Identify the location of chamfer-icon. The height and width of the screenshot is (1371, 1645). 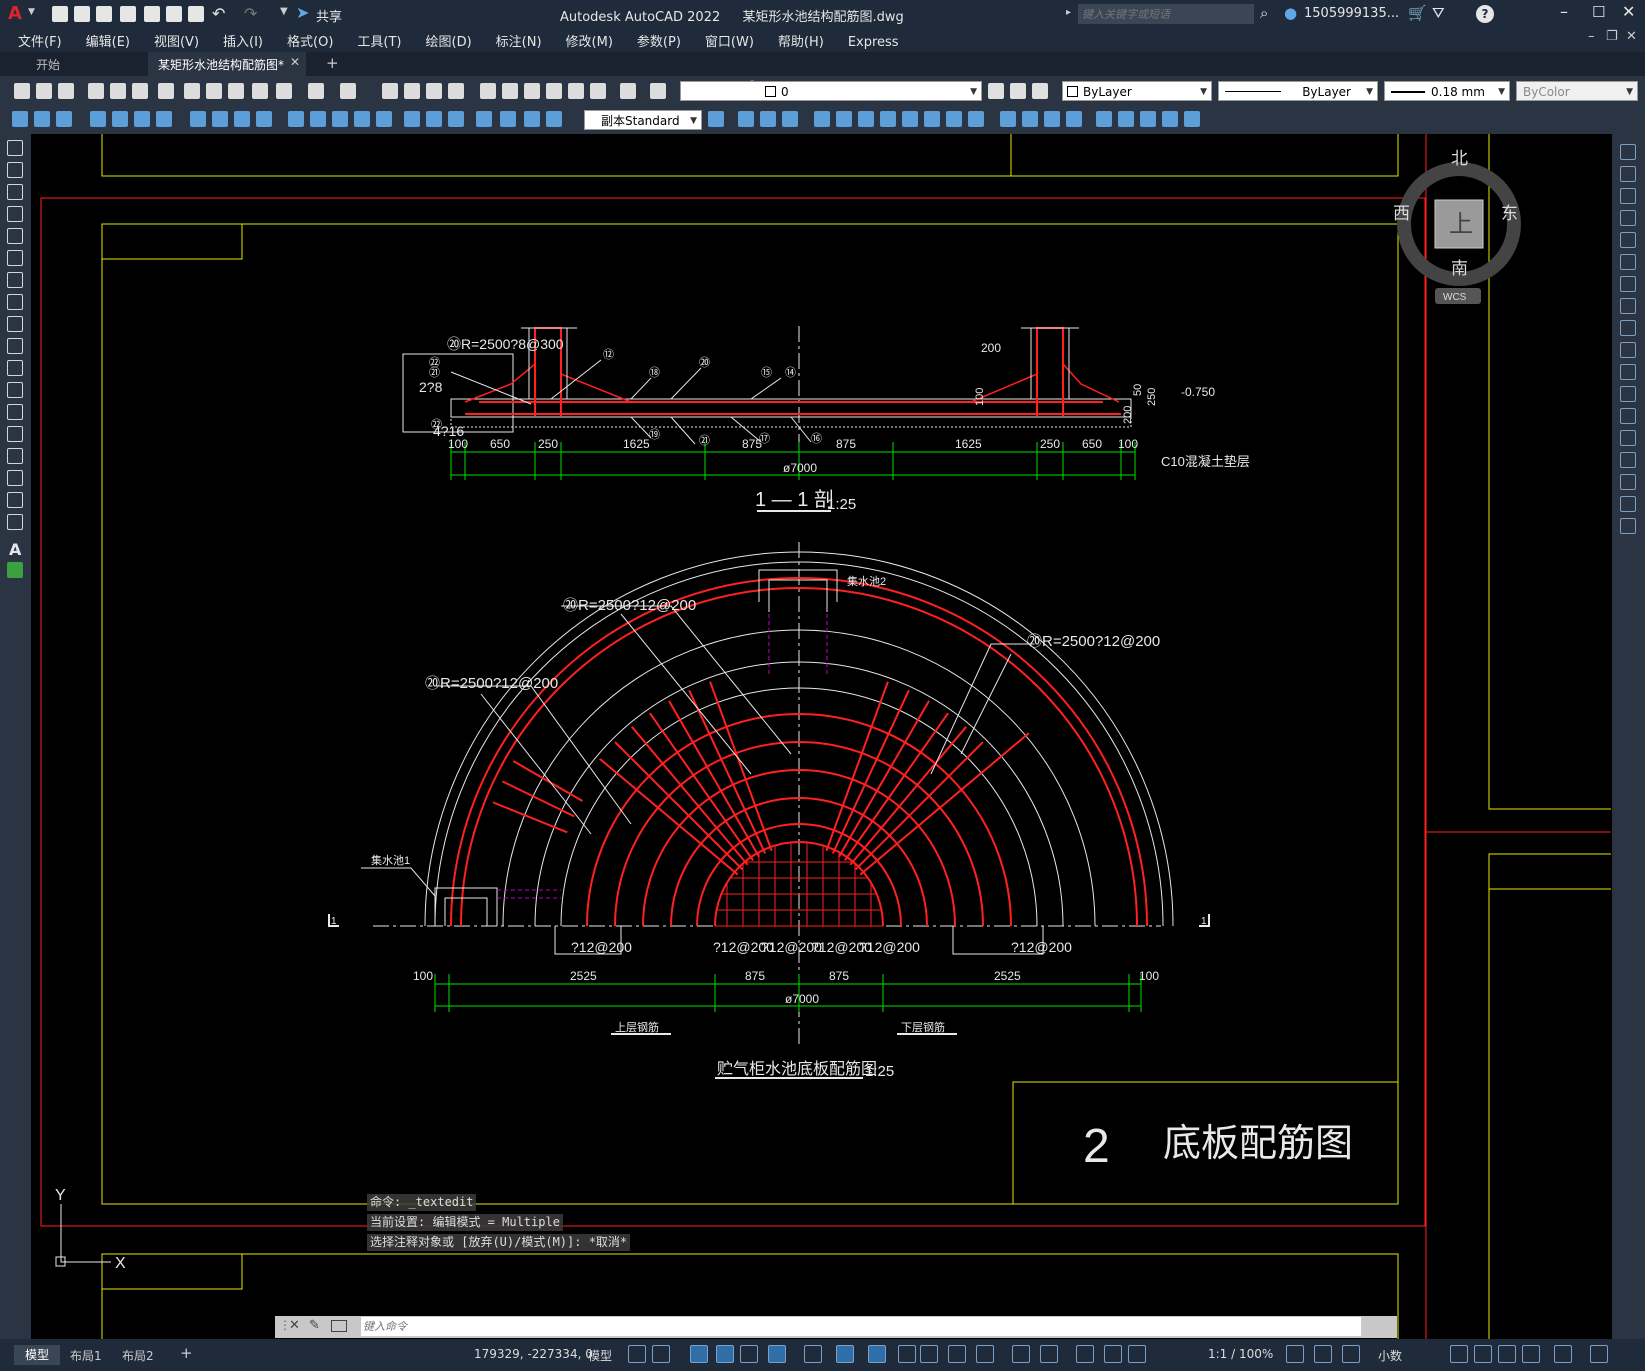
(1628, 460).